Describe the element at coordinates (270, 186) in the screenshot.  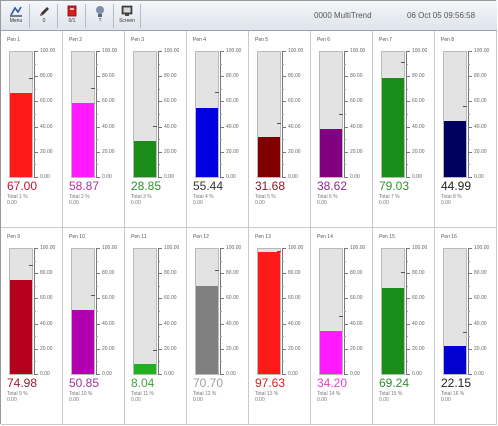
I see `pen-value: 31.68` at that location.